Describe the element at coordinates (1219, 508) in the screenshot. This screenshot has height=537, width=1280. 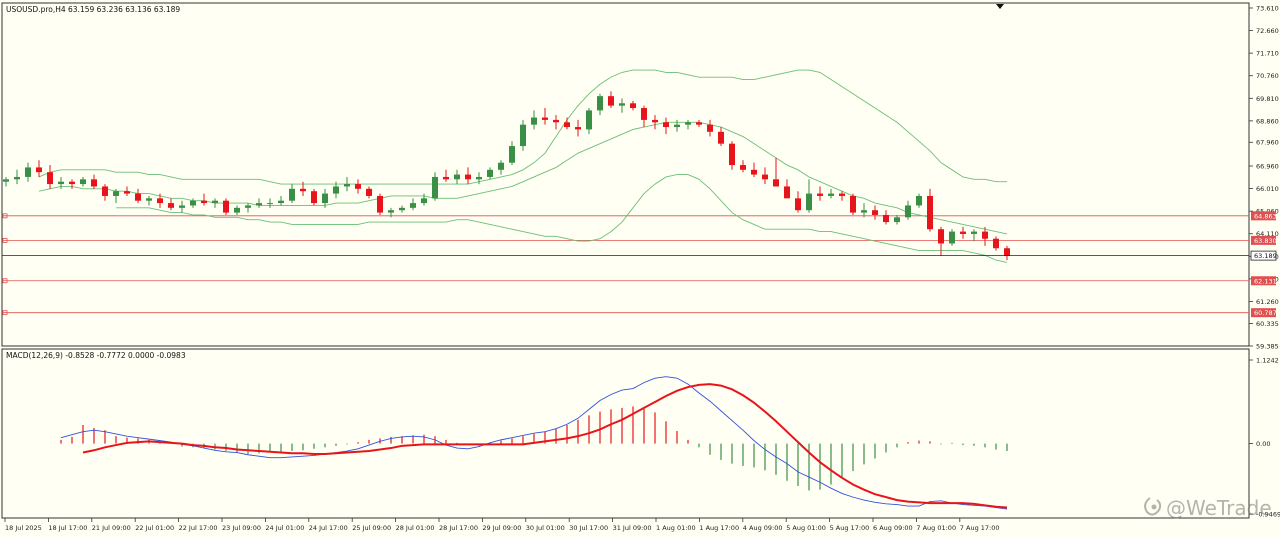
I see `watermark-text: @WeTrade` at that location.